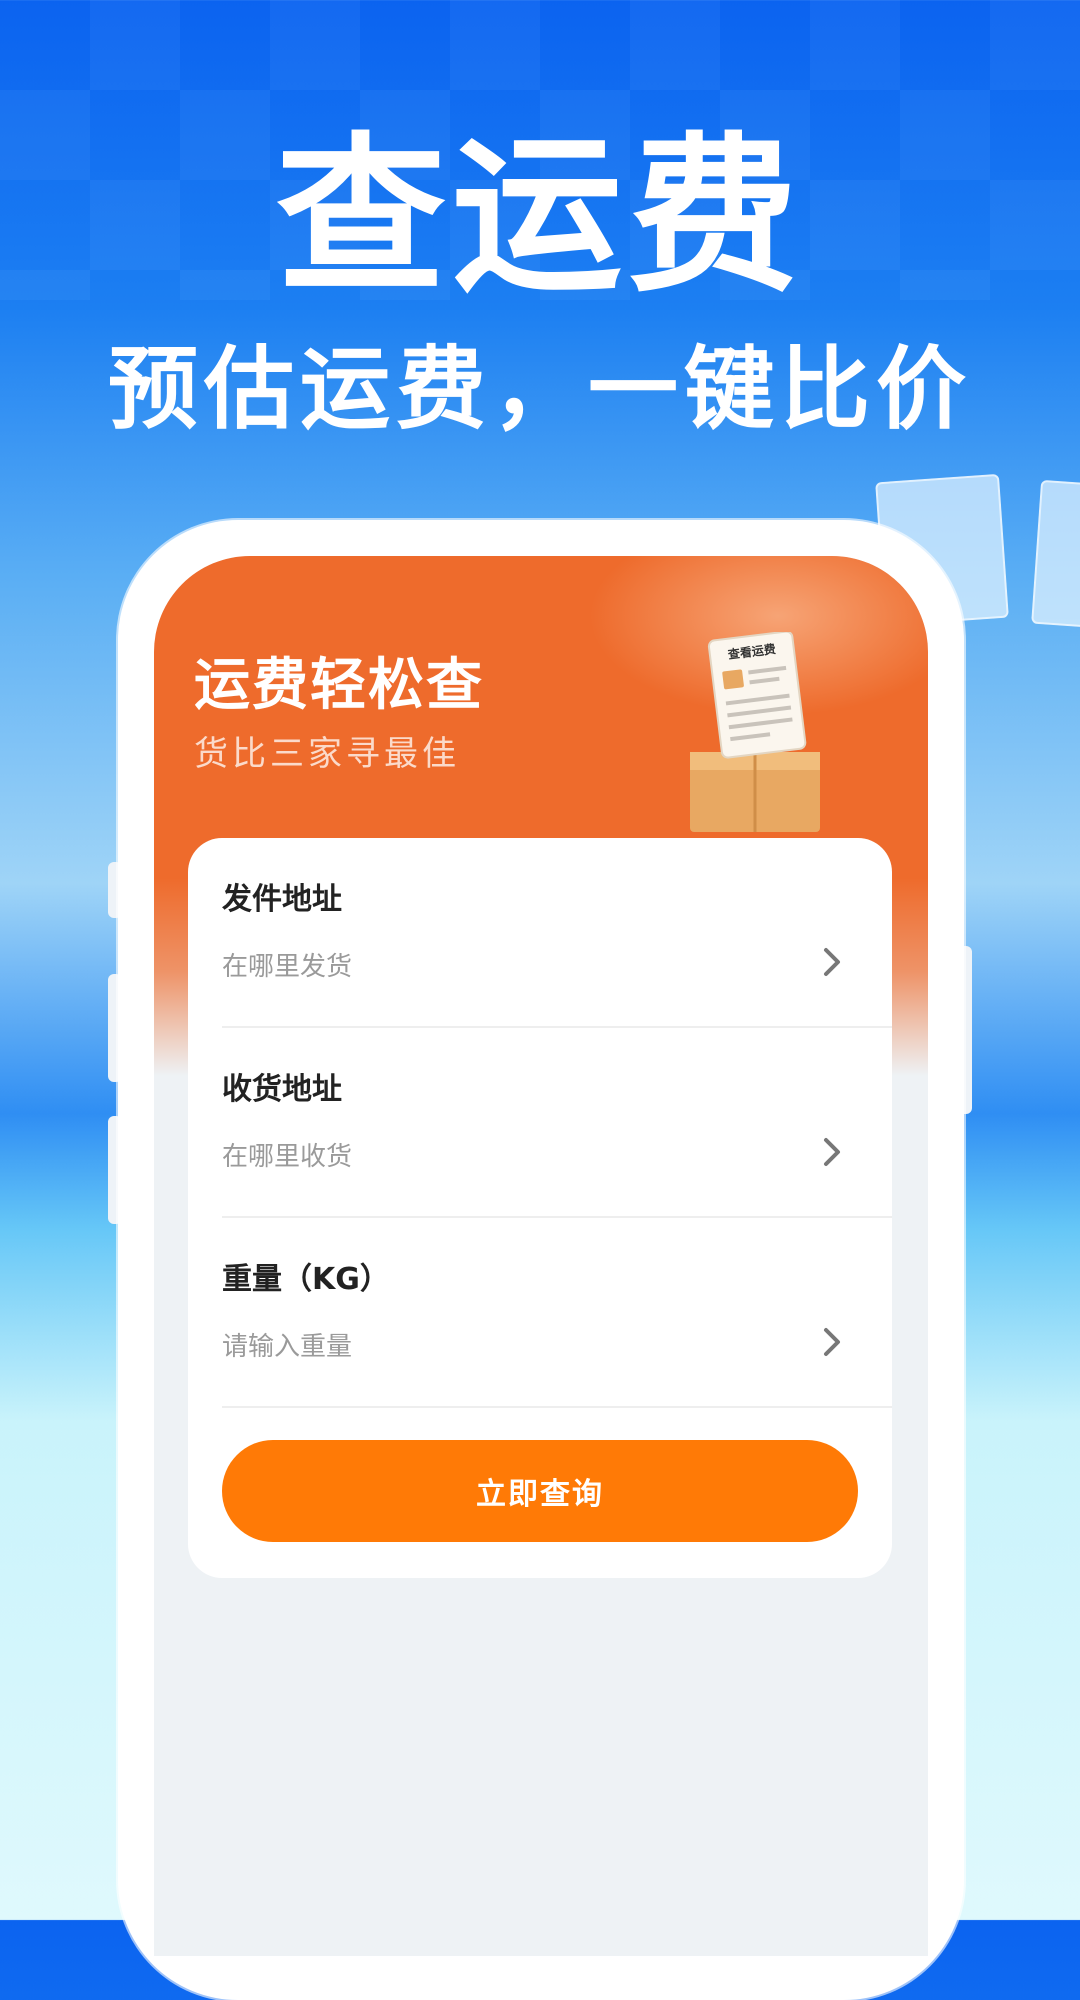 Image resolution: width=1080 pixels, height=2000 pixels. What do you see at coordinates (282, 1089) in the screenshot?
I see `field-label: 收货地址` at bounding box center [282, 1089].